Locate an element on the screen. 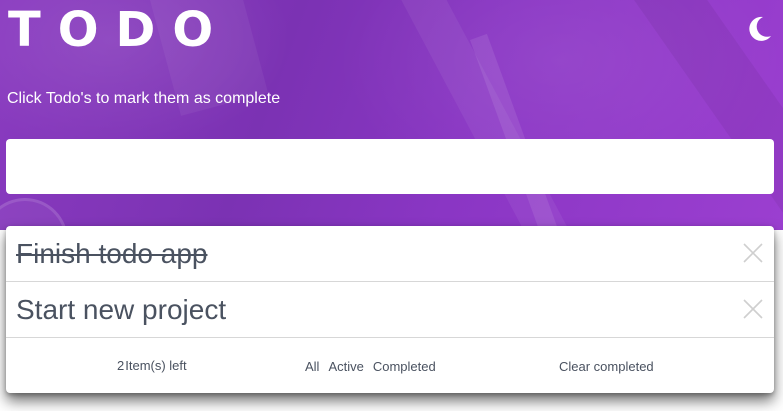  moon-icon is located at coordinates (760, 28).